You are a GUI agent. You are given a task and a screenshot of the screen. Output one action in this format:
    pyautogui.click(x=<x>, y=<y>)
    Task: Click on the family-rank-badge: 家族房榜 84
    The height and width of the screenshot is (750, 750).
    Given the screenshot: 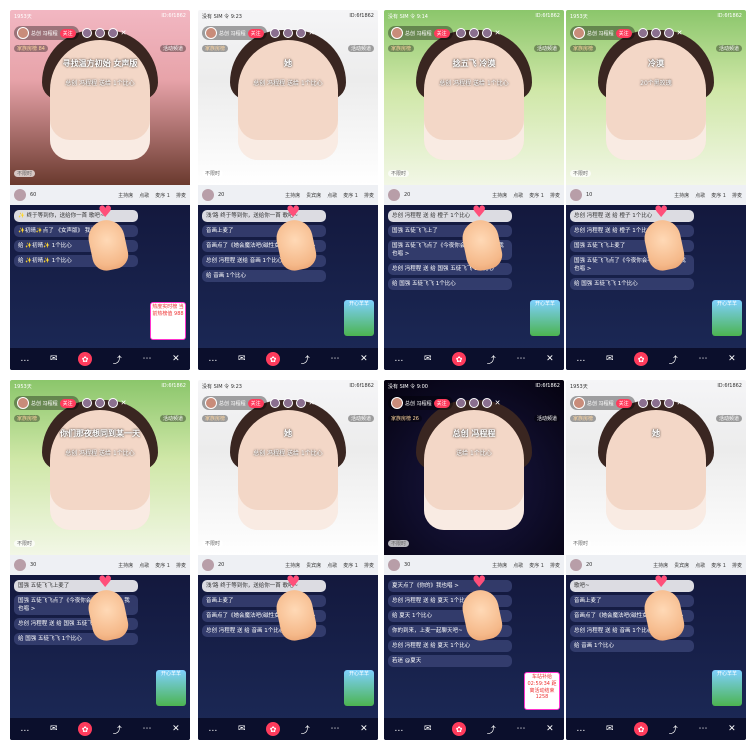 What is the action you would take?
    pyautogui.click(x=31, y=48)
    